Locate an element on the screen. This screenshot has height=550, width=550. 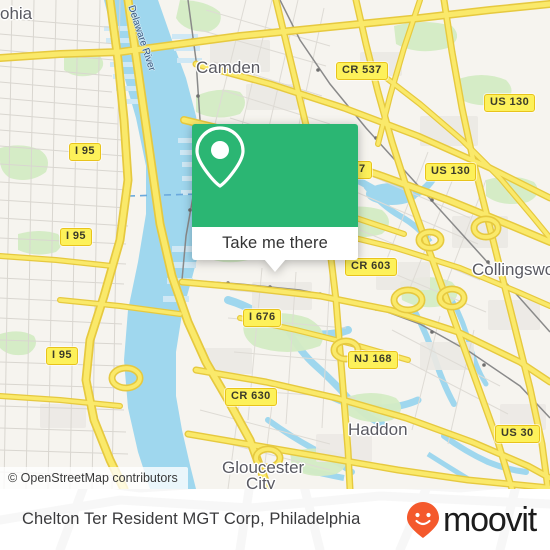
map-attribution: © OpenStreetMap contributors is located at coordinates (94, 478).